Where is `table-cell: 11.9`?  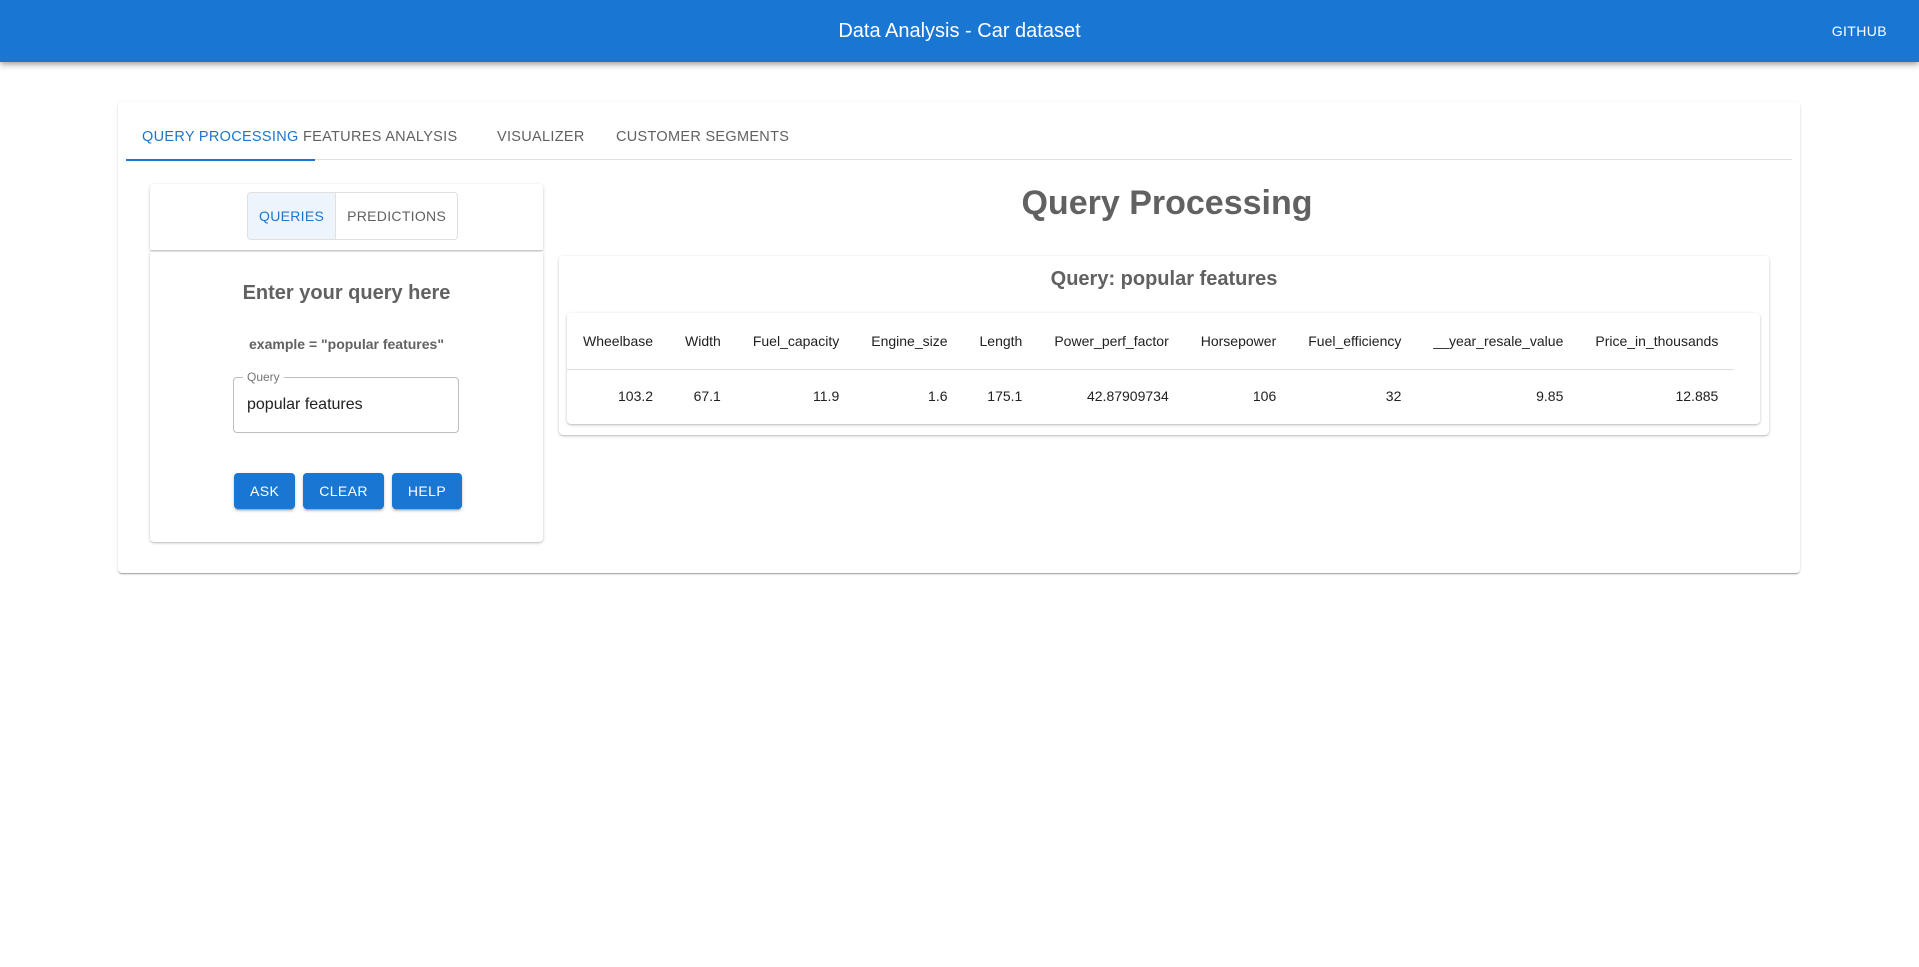
table-cell: 11.9 is located at coordinates (826, 396).